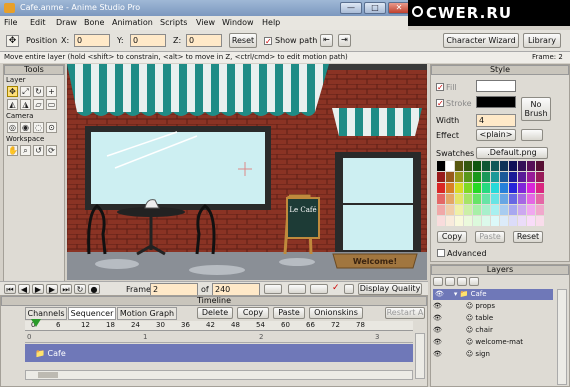 The height and width of the screenshot is (387, 570). I want to click on duplicate-layer-icon, so click(450, 281).